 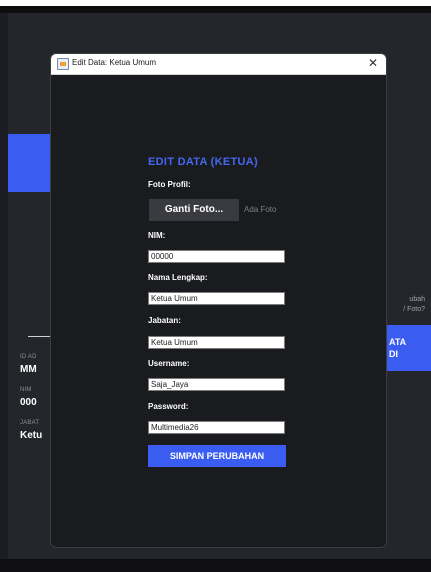 What do you see at coordinates (216, 427) in the screenshot?
I see `password-field: Multimedia26` at bounding box center [216, 427].